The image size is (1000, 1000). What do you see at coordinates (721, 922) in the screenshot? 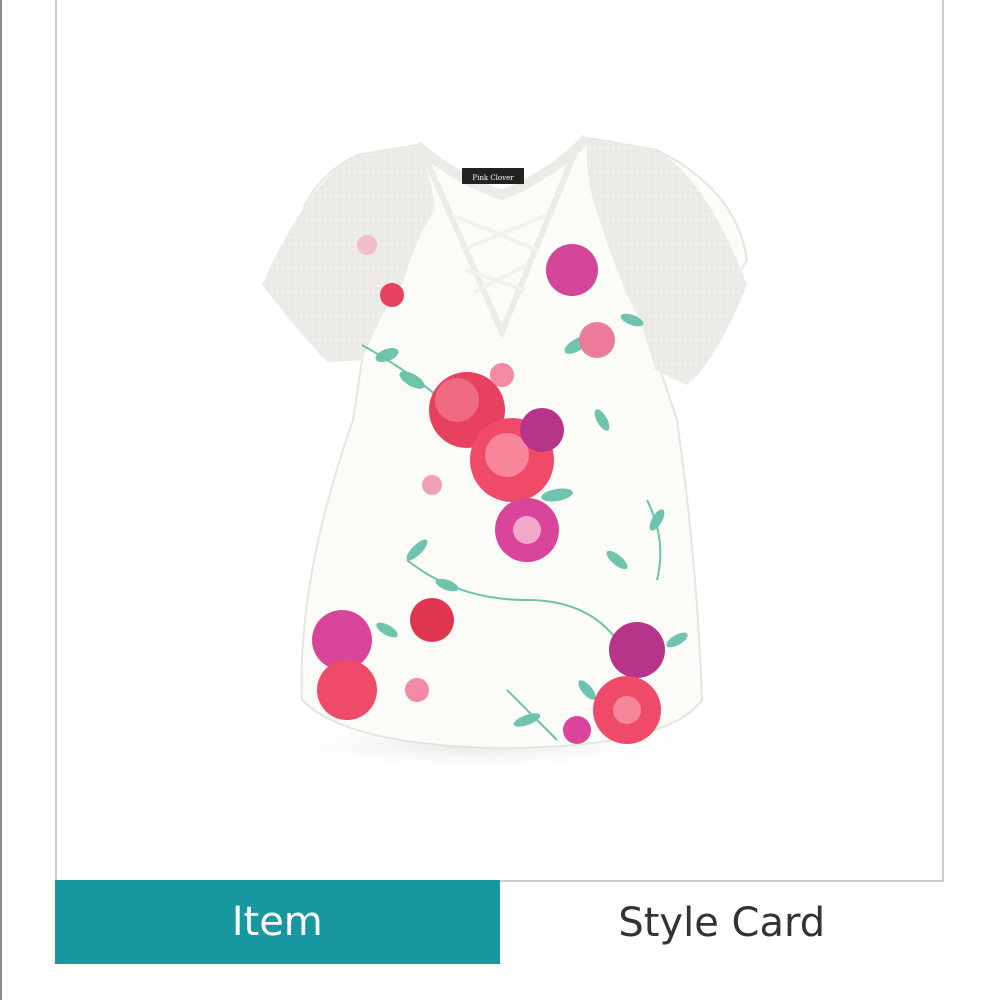
I see `tab-style-card: Style Card` at bounding box center [721, 922].